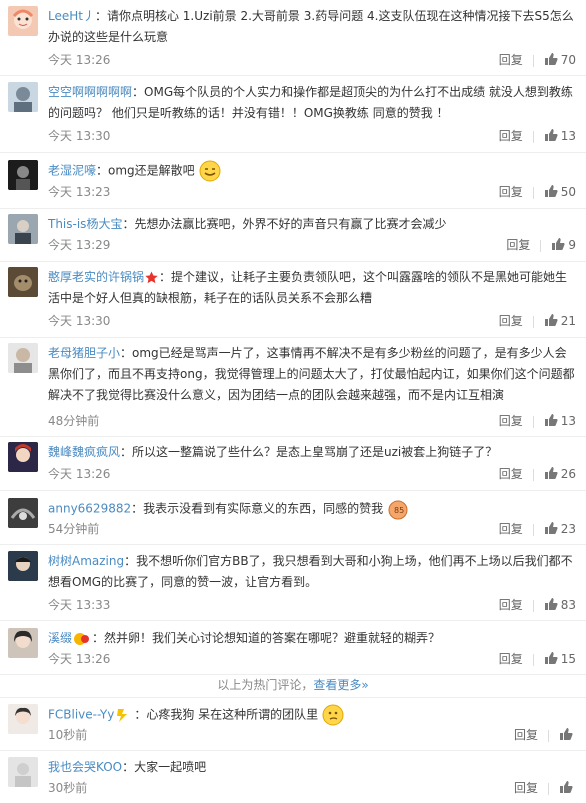 The width and height of the screenshot is (586, 803). I want to click on like-count: 50, so click(568, 192).